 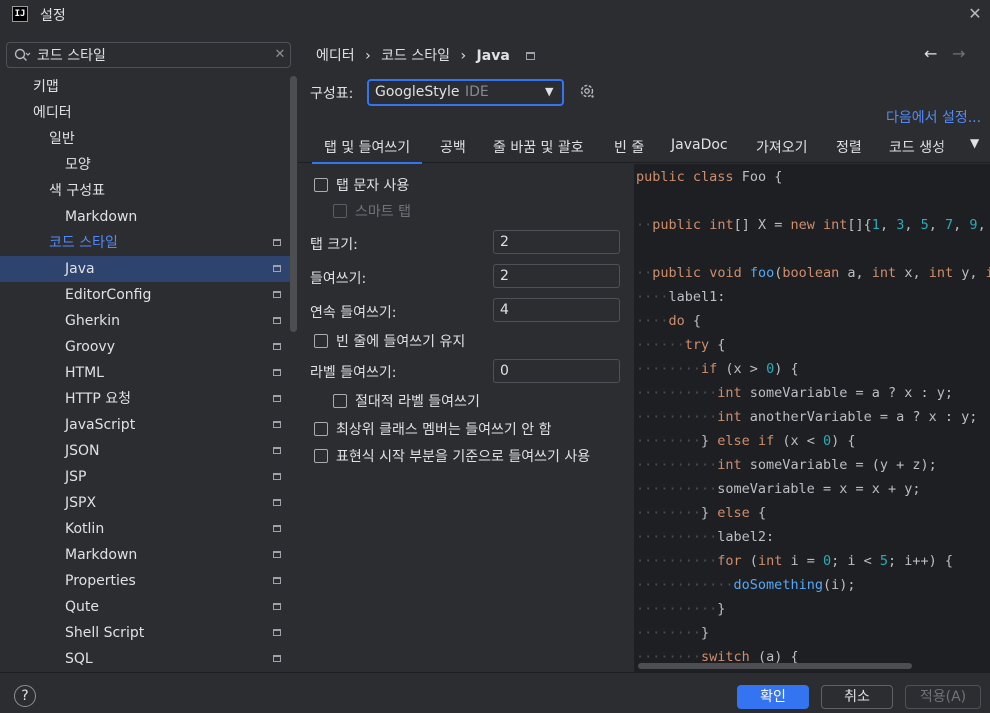 I want to click on label-indent-label: 라벨 들여쓰기:, so click(x=353, y=373).